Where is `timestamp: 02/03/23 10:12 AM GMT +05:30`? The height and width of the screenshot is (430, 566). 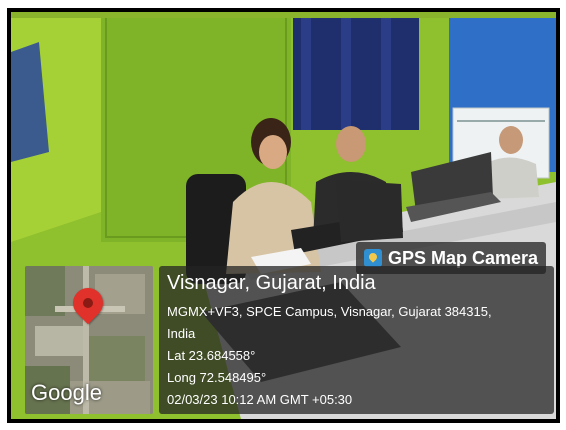
timestamp: 02/03/23 10:12 AM GMT +05:30 is located at coordinates (260, 399).